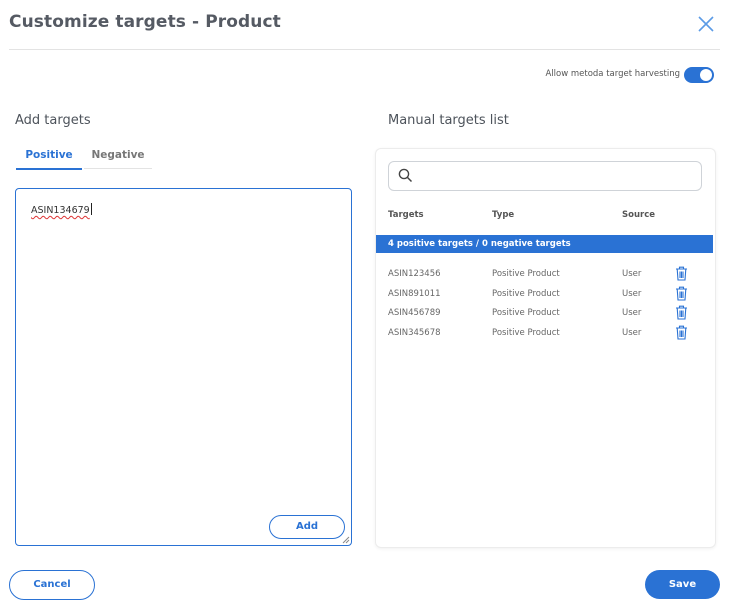 This screenshot has height=612, width=734. Describe the element at coordinates (448, 120) in the screenshot. I see `manual-targets-title: Manual targets list` at that location.